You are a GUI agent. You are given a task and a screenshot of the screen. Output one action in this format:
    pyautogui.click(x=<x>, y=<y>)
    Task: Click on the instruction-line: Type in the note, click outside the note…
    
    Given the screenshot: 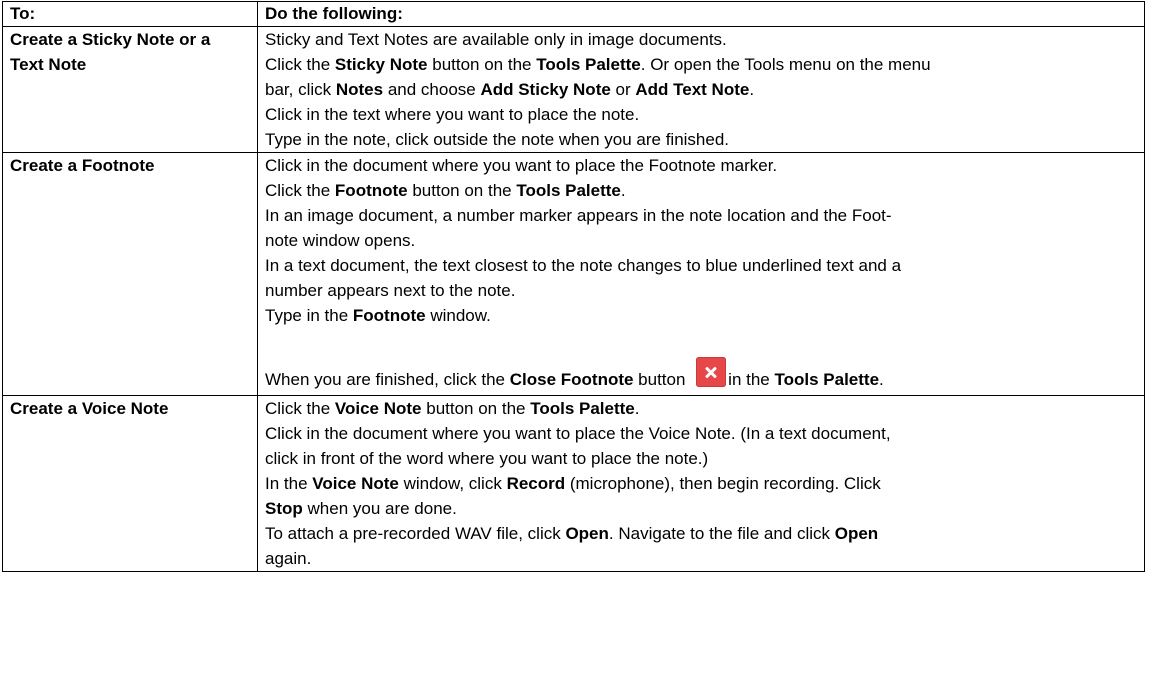 What is the action you would take?
    pyautogui.click(x=497, y=139)
    